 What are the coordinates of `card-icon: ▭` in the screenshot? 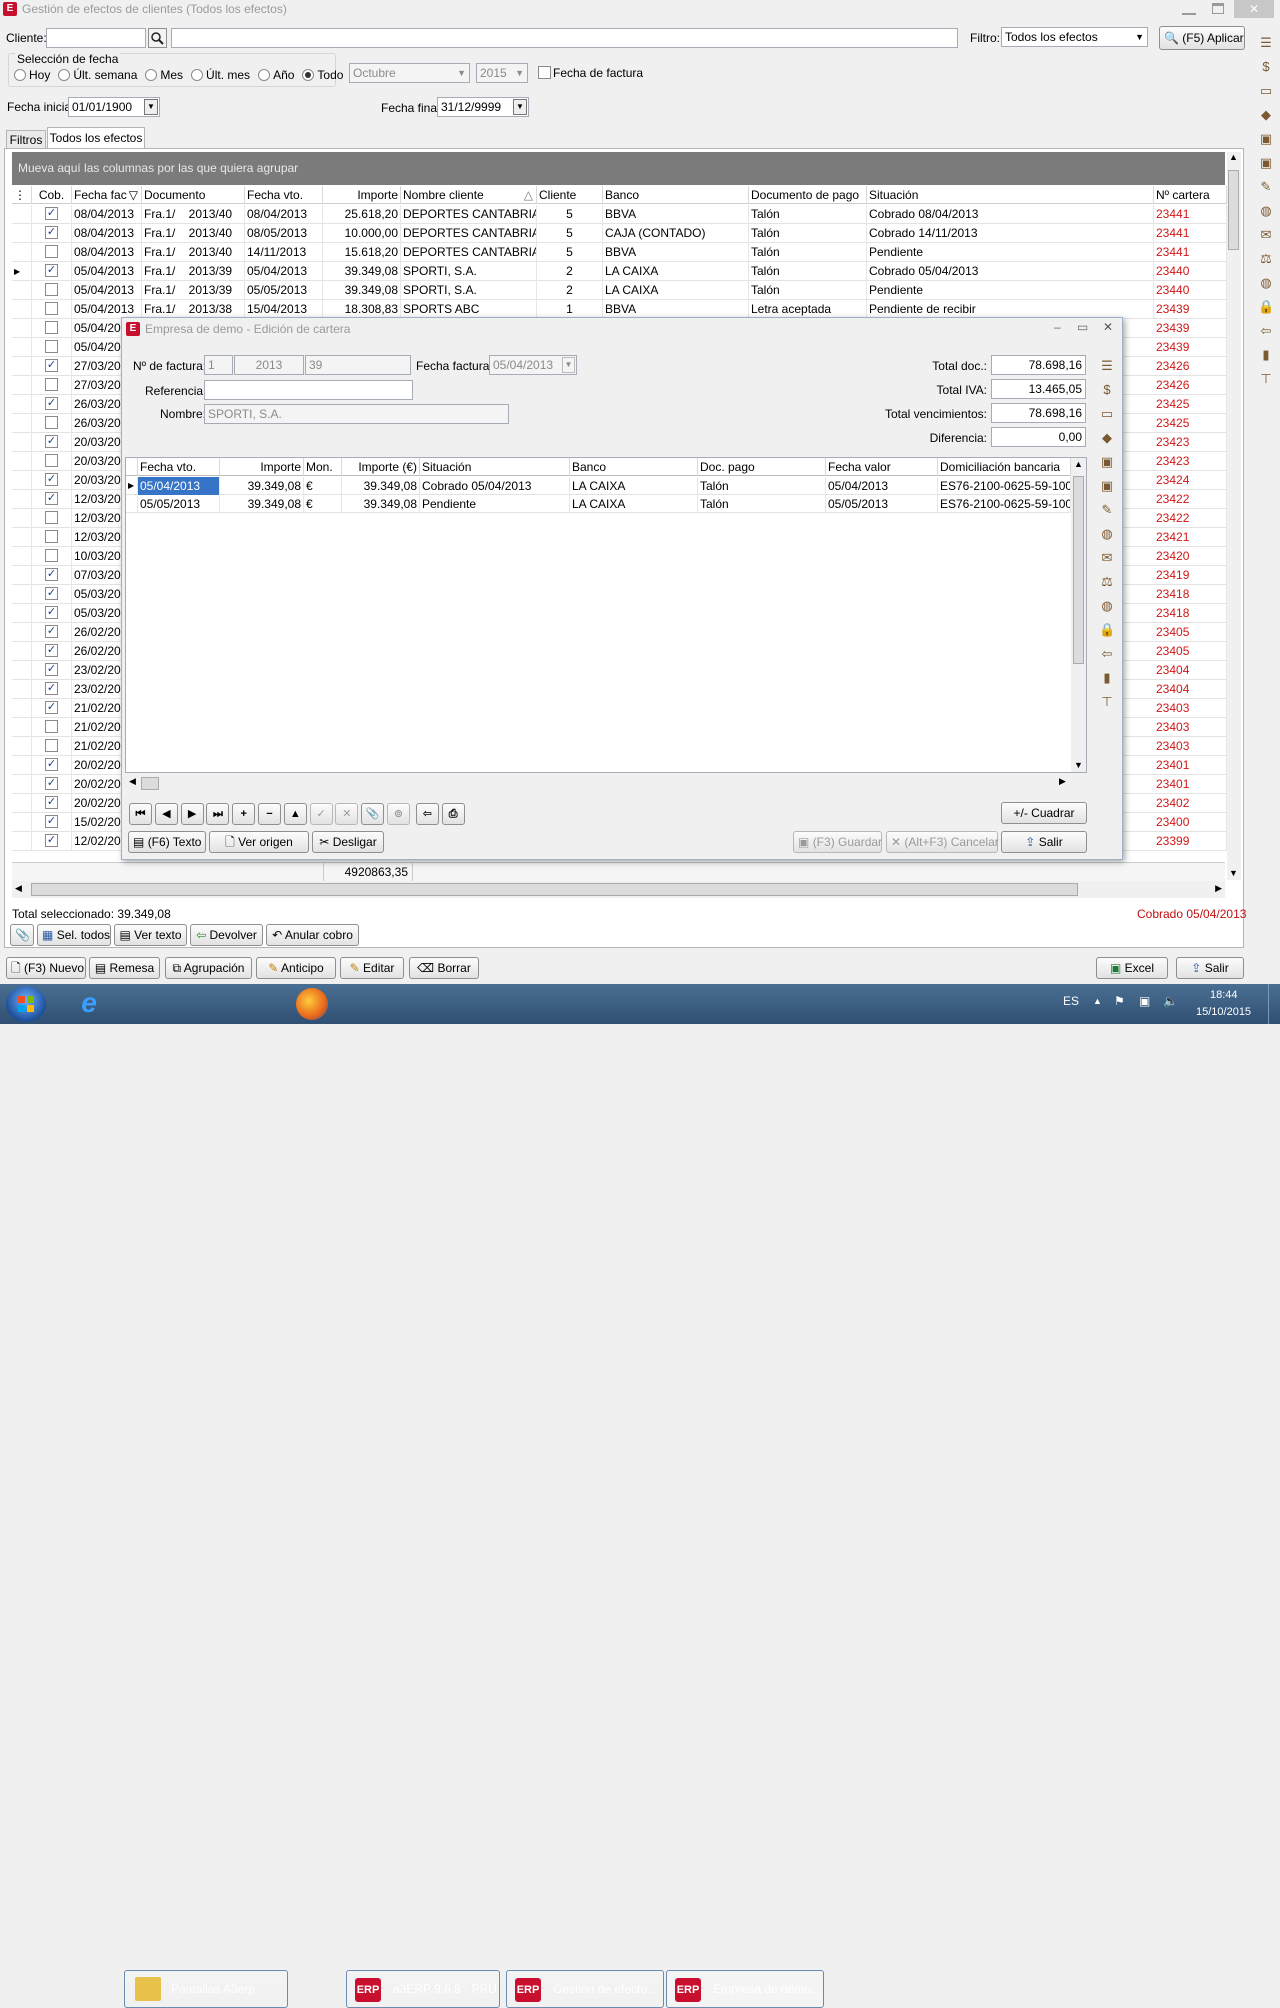 It's located at (1266, 91).